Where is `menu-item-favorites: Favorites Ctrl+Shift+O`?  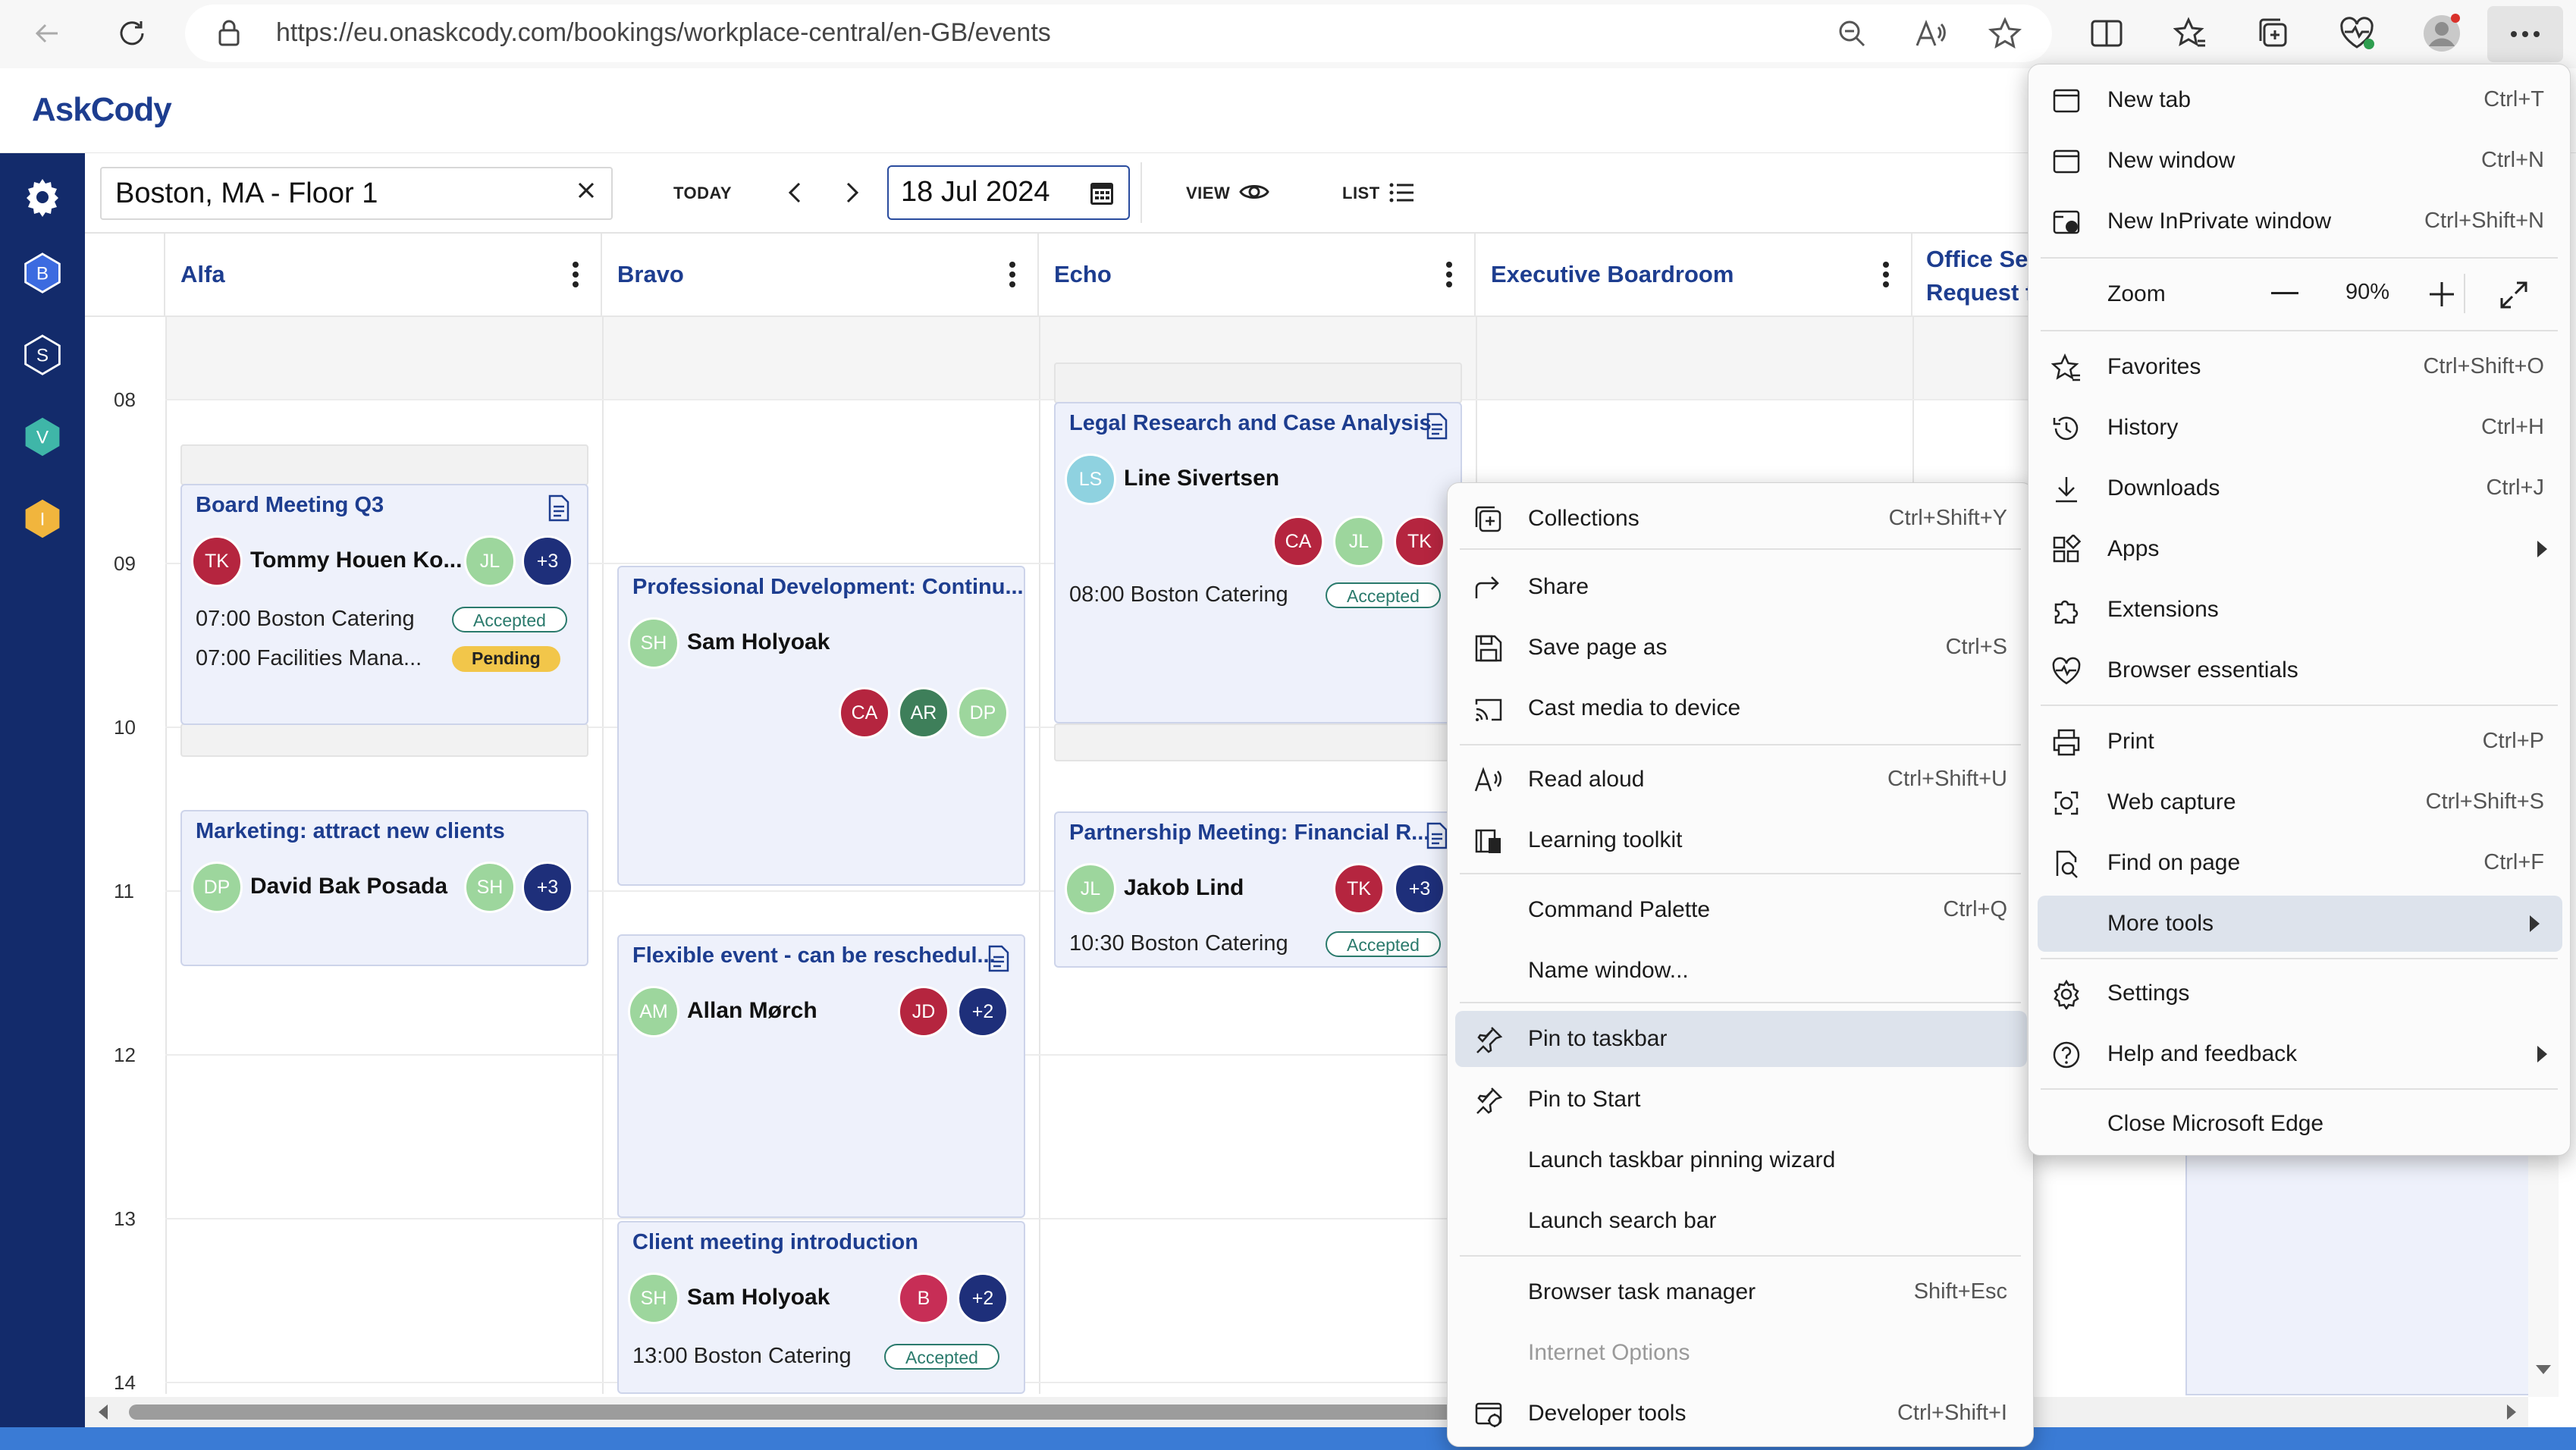 menu-item-favorites: Favorites Ctrl+Shift+O is located at coordinates (2299, 367).